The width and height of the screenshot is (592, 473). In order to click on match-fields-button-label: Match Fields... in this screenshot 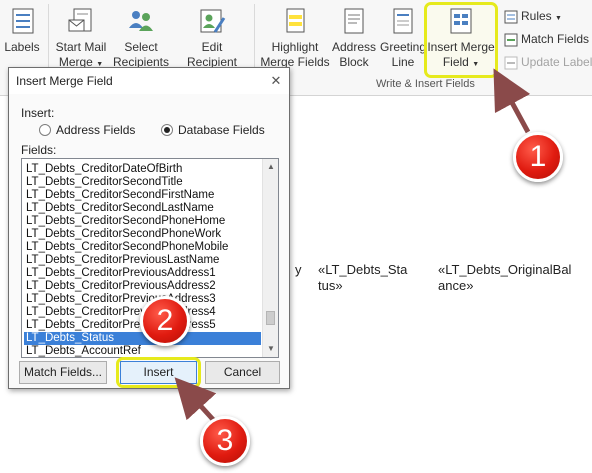, I will do `click(63, 372)`.